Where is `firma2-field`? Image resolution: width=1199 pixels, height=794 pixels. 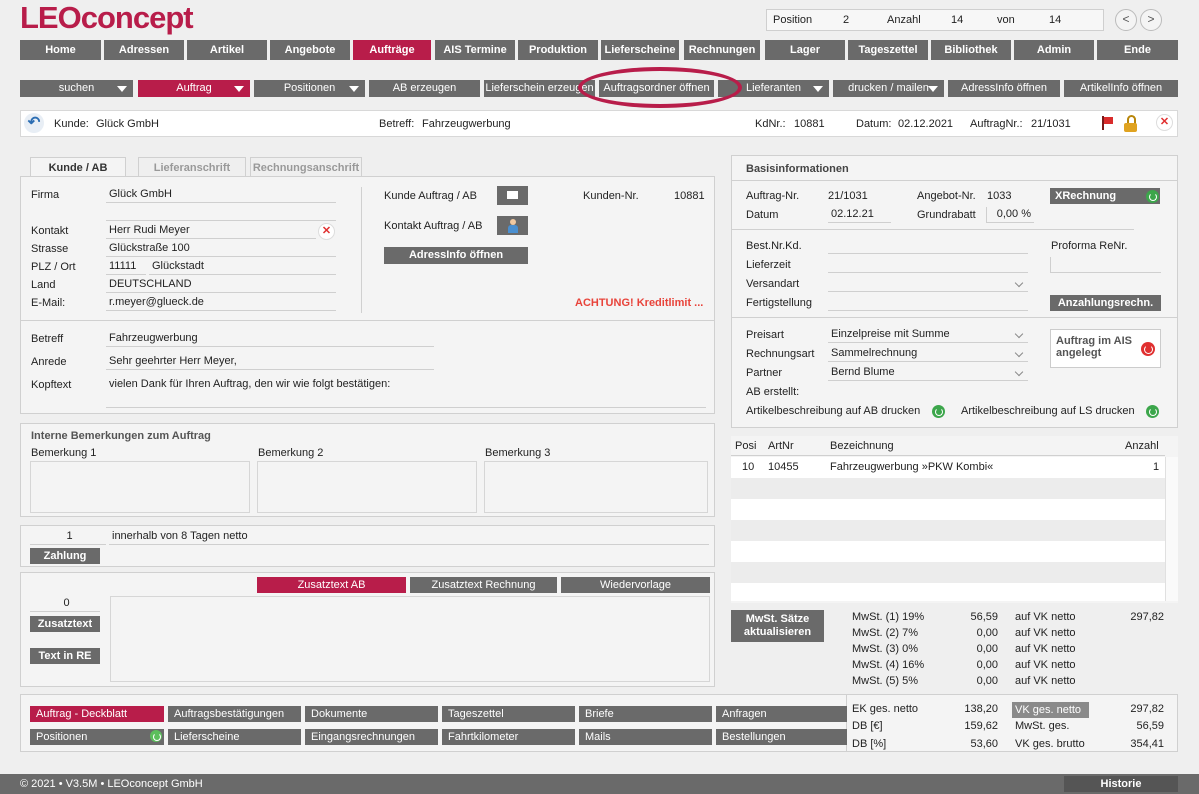
firma2-field is located at coordinates (221, 213).